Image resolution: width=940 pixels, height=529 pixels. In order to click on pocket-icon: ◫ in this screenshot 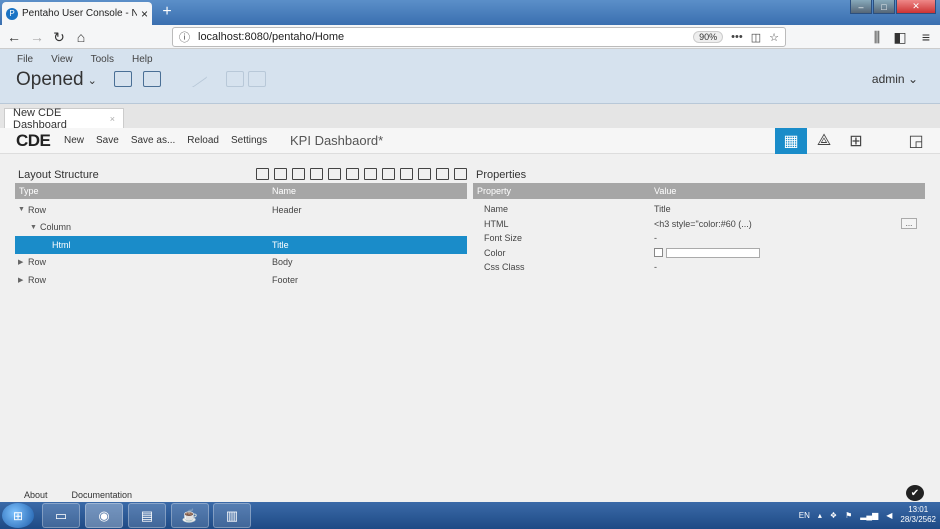, I will do `click(756, 37)`.